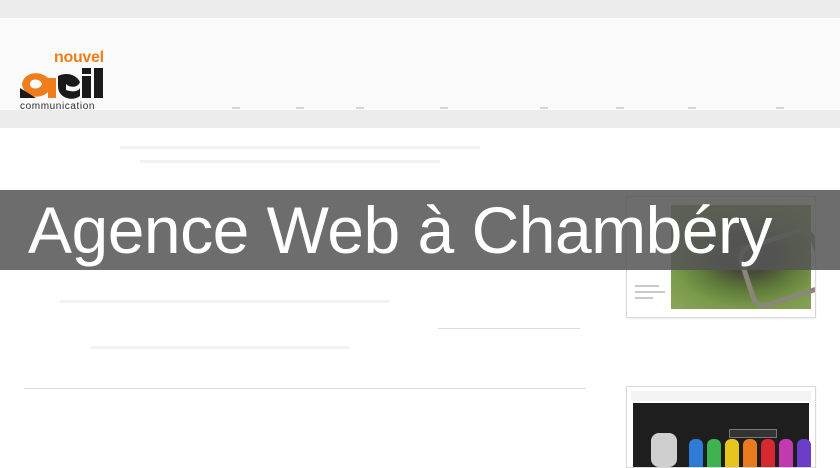 This screenshot has width=840, height=468. I want to click on thumbnail-photo, so click(722, 435).